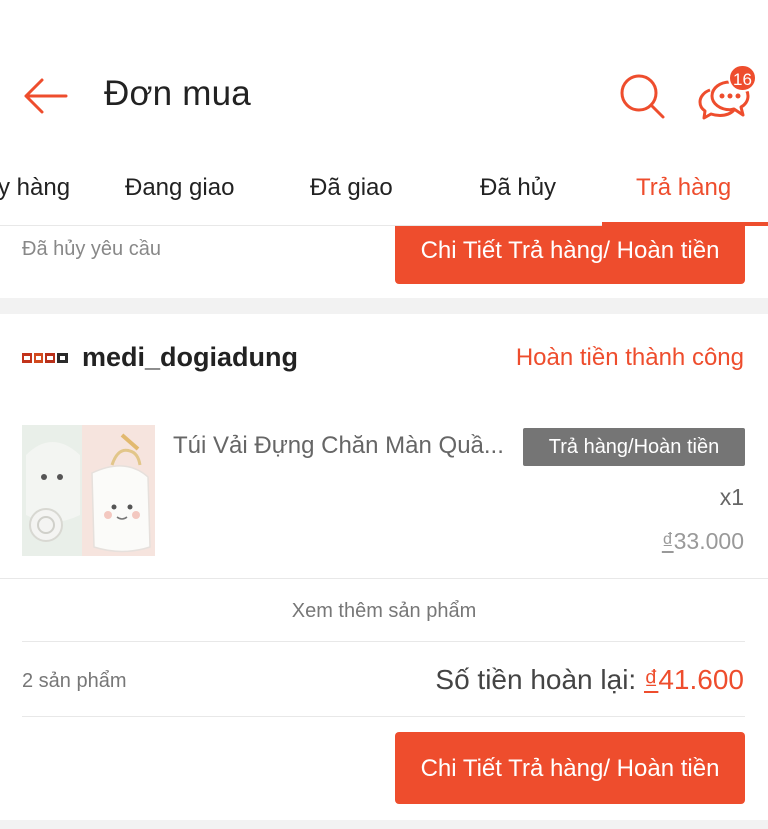 Image resolution: width=768 pixels, height=829 pixels. What do you see at coordinates (539, 679) in the screenshot?
I see `refund-label: Số tiền hoàn lại:` at bounding box center [539, 679].